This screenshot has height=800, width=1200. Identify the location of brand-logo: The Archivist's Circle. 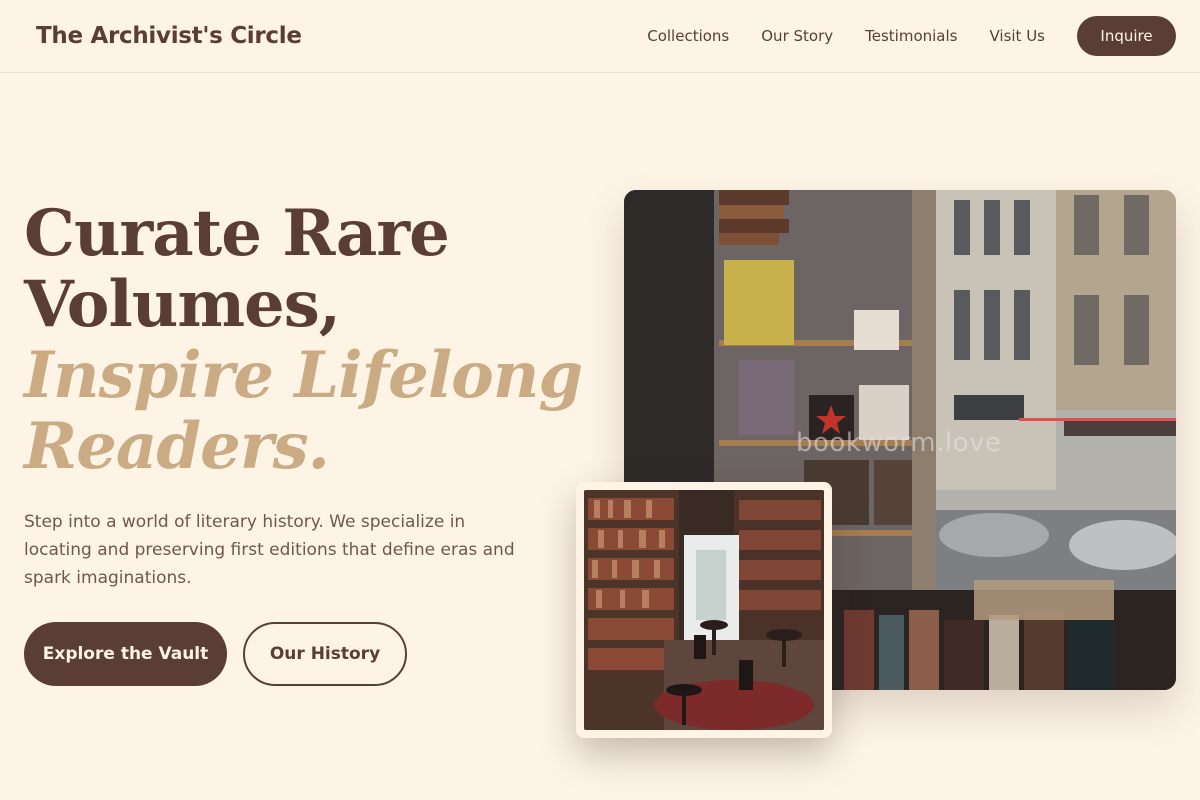
(169, 36).